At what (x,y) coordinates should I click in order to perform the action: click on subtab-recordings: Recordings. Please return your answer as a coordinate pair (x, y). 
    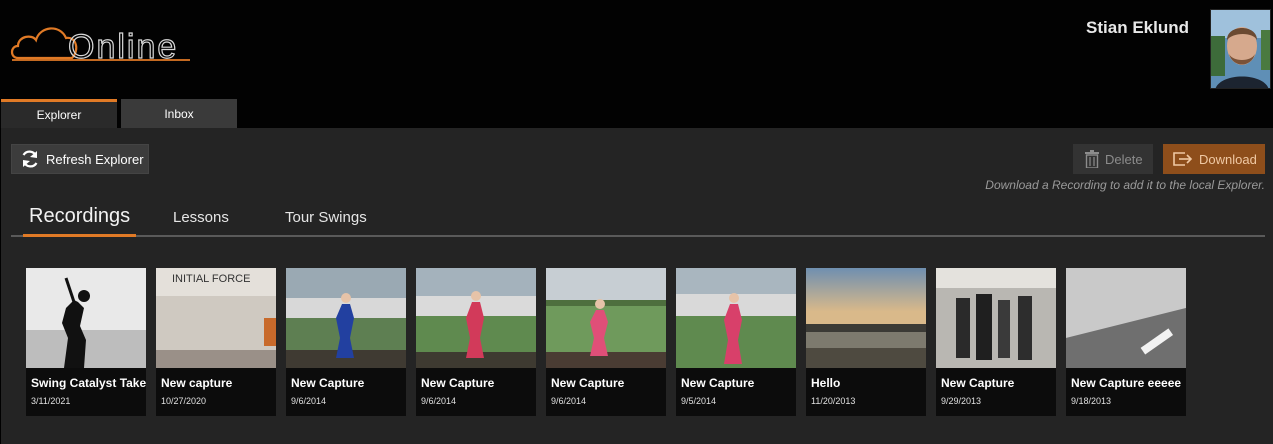
    Looking at the image, I should click on (80, 219).